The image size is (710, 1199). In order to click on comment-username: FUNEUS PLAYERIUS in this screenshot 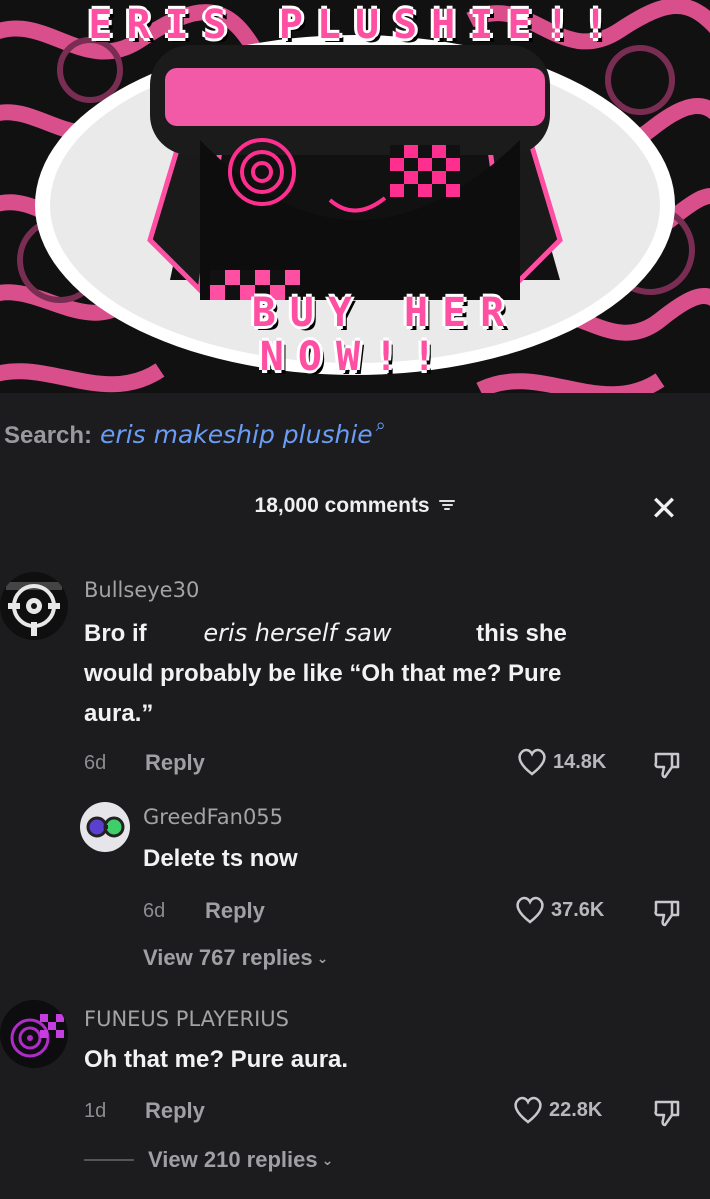, I will do `click(186, 1019)`.